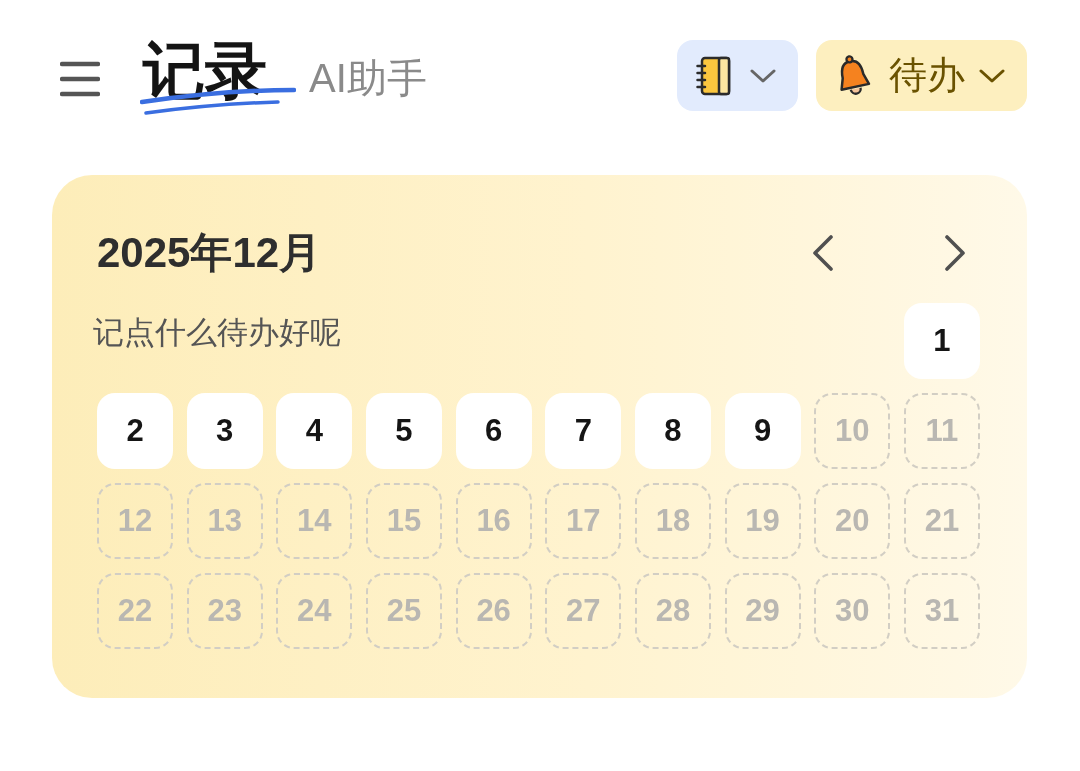  What do you see at coordinates (209, 253) in the screenshot?
I see `month-title: 2025年12月` at bounding box center [209, 253].